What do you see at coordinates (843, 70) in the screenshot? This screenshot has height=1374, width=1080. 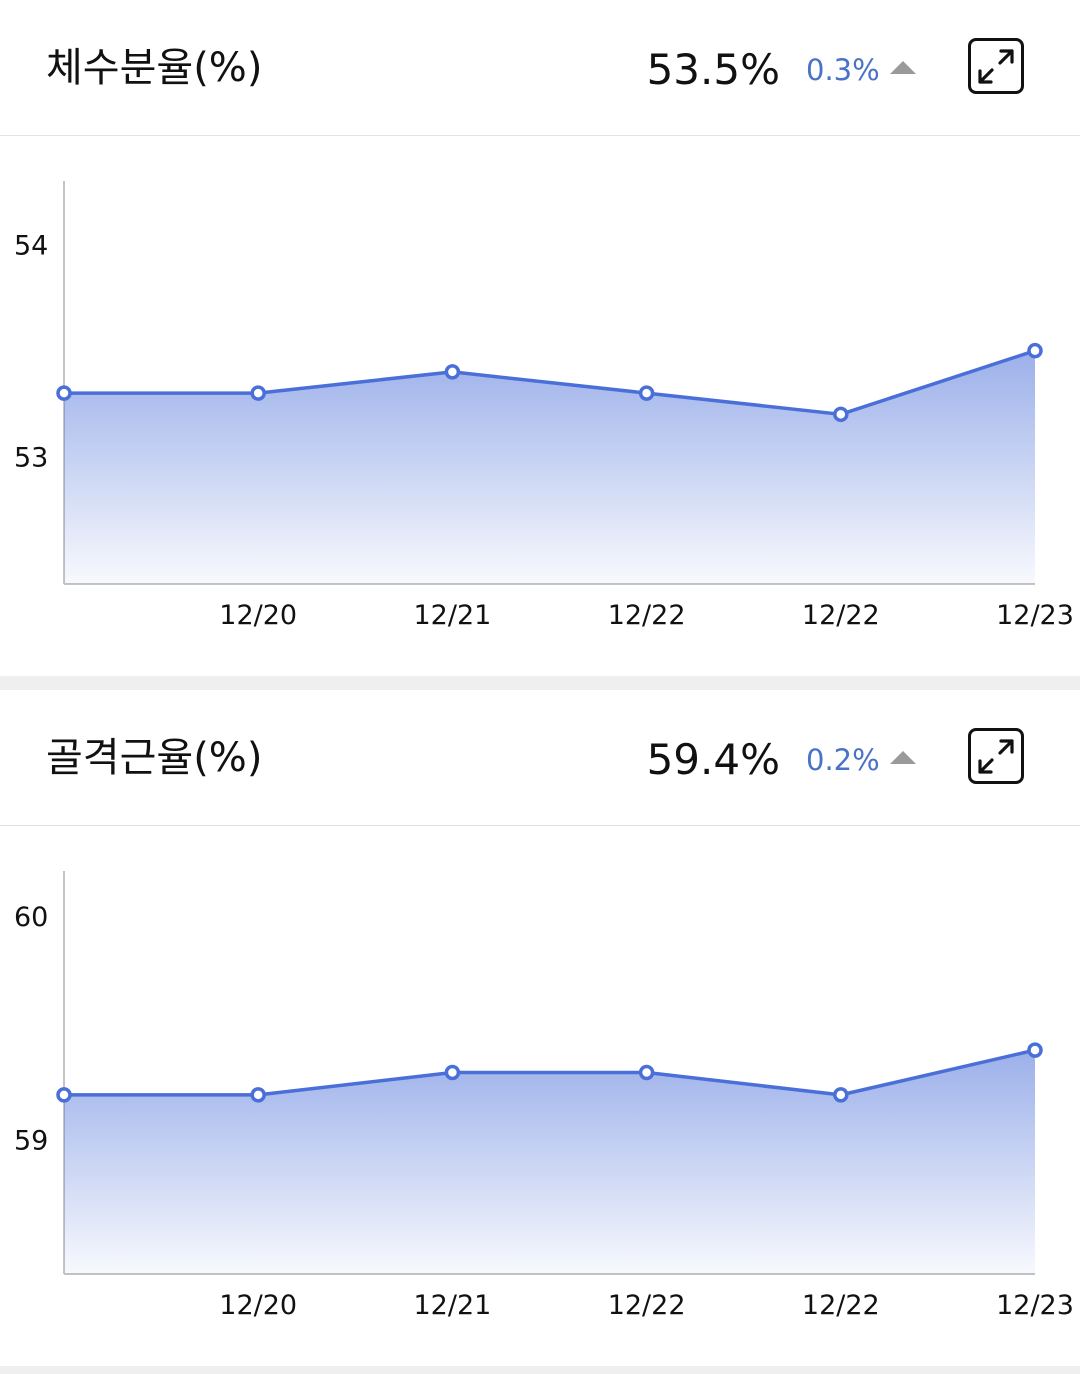 I see `metric-delta: 0.3%` at bounding box center [843, 70].